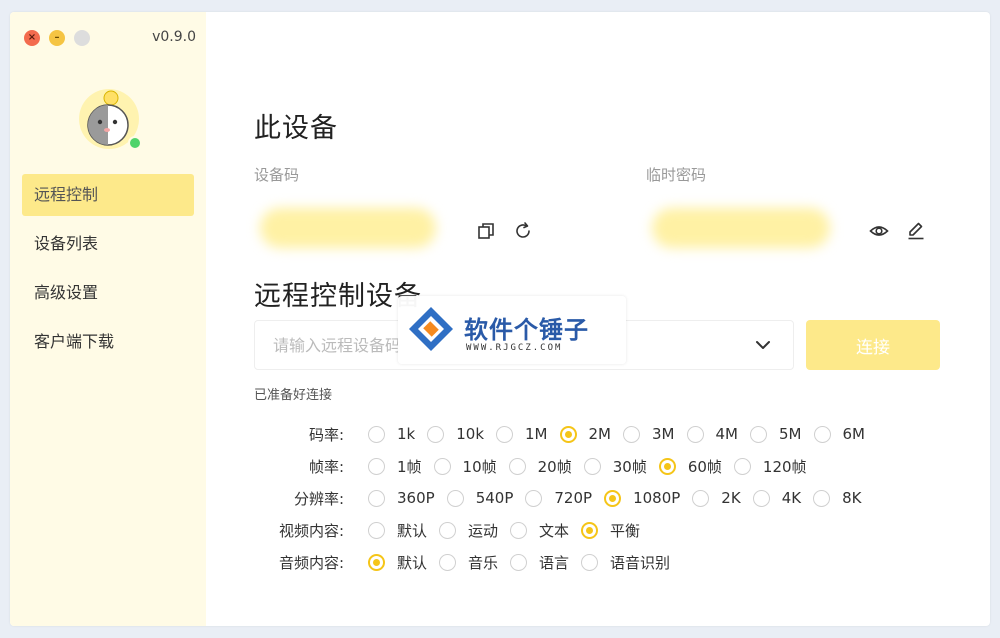  What do you see at coordinates (839, 434) in the screenshot?
I see `bitrate-radio-option: 6M` at bounding box center [839, 434].